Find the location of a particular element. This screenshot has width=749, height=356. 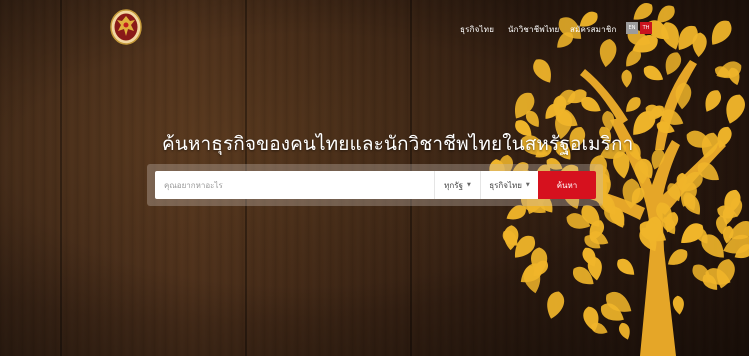

nav-link-thai-business: ธุรกิจไทย is located at coordinates (477, 29).